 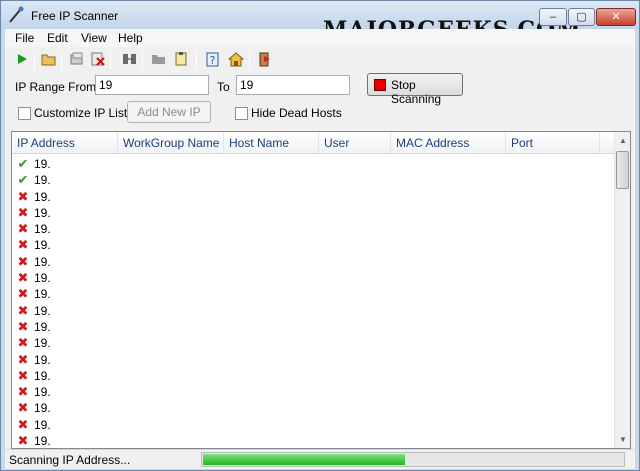 What do you see at coordinates (171, 143) in the screenshot?
I see `column-workgroup-name: WorkGroup Name` at bounding box center [171, 143].